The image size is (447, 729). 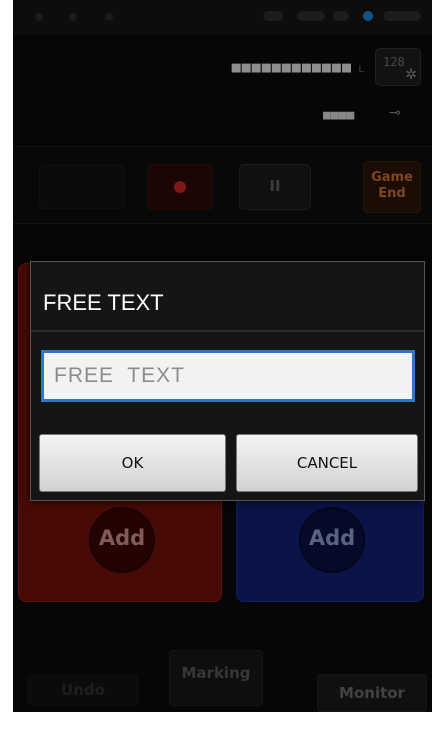 I want to click on dialog-divider, so click(x=227, y=331).